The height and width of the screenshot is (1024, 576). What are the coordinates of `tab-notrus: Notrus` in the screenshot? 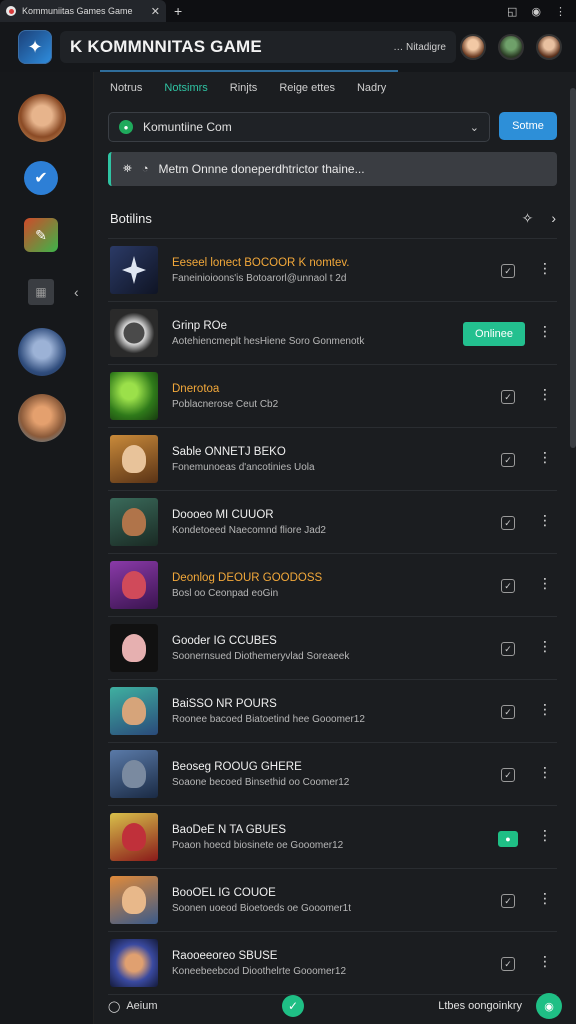 It's located at (126, 88).